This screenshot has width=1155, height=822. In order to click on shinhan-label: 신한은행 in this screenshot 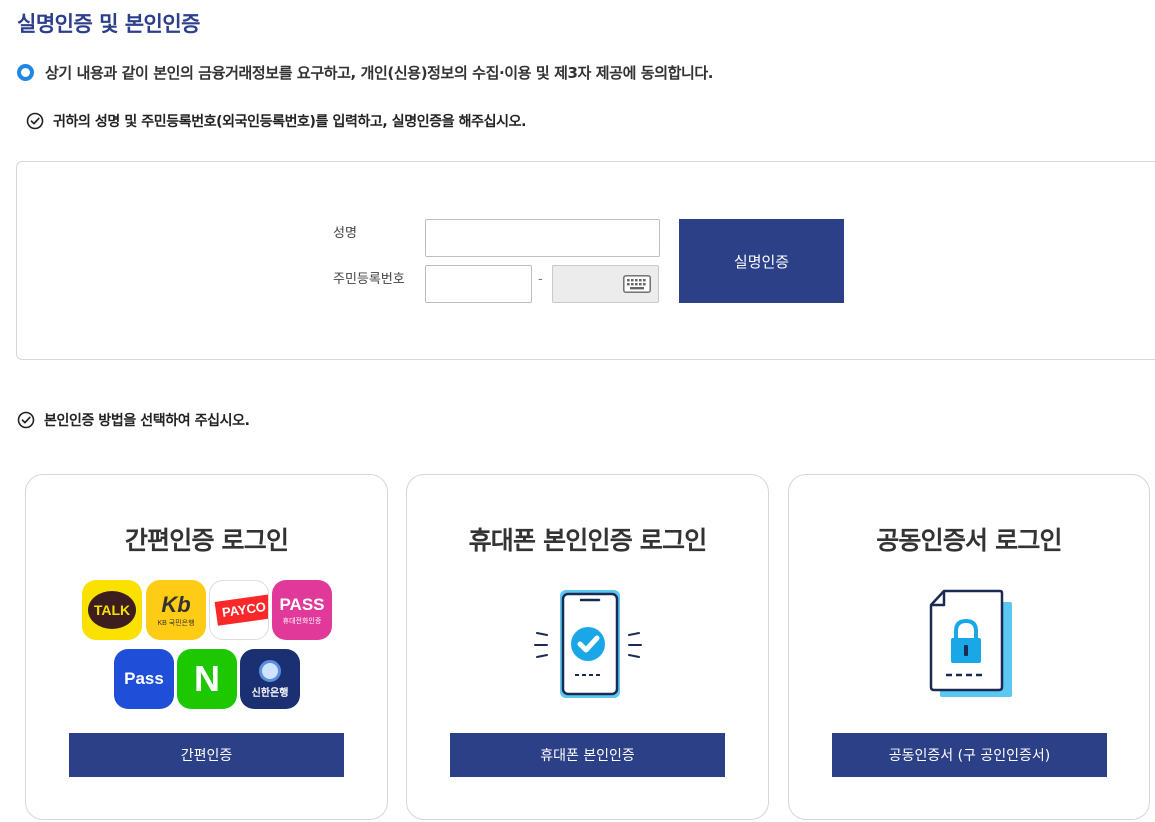, I will do `click(270, 693)`.